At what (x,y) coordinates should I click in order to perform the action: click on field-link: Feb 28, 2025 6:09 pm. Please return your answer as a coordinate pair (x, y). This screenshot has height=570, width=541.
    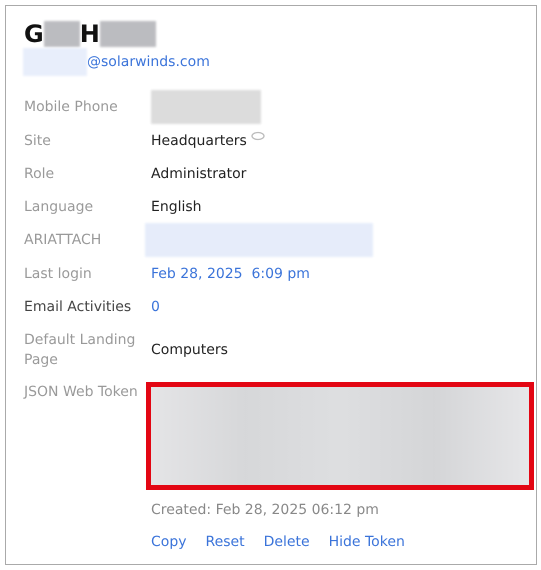
    Looking at the image, I should click on (230, 274).